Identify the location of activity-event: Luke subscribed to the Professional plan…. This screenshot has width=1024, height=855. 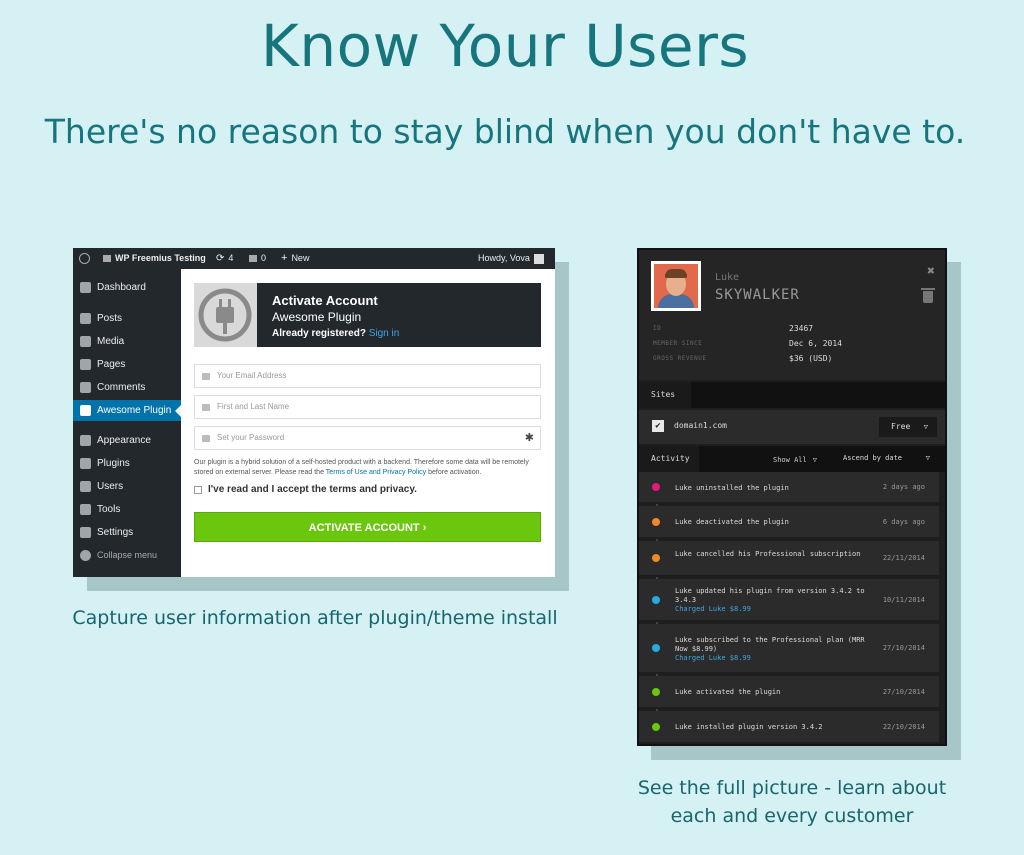
(789, 649).